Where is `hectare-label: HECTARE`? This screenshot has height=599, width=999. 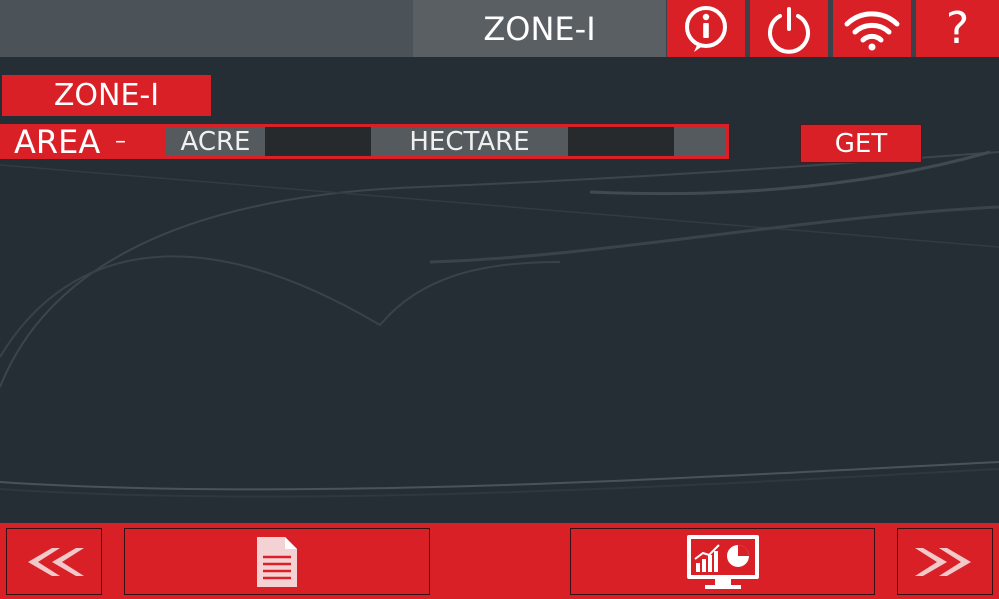
hectare-label: HECTARE is located at coordinates (469, 141).